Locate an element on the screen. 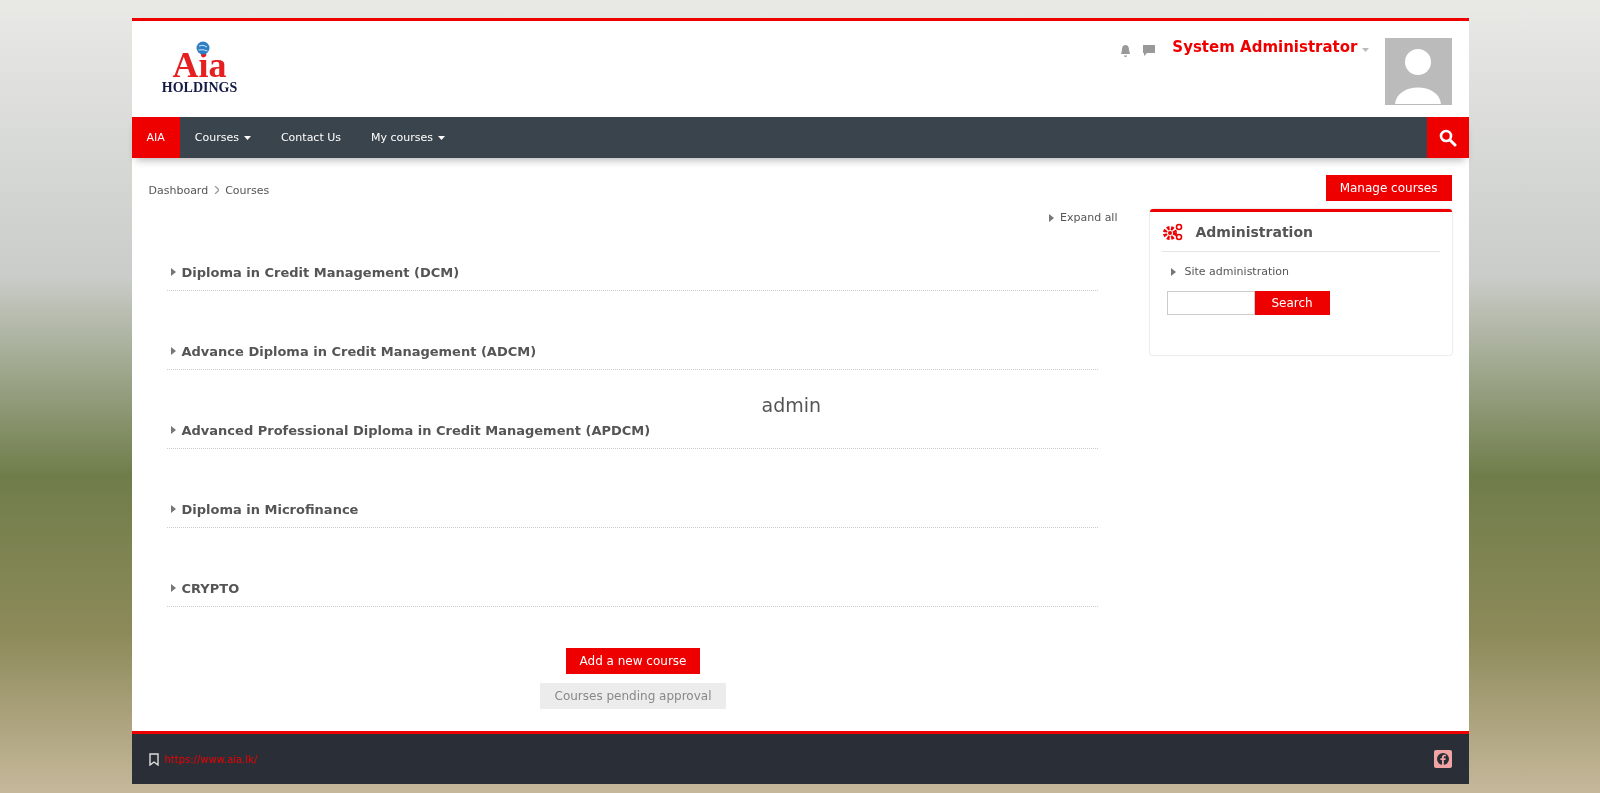 The width and height of the screenshot is (1600, 793). course-category-link: Advance Diploma in Credit Management (ADCM) is located at coordinates (359, 351).